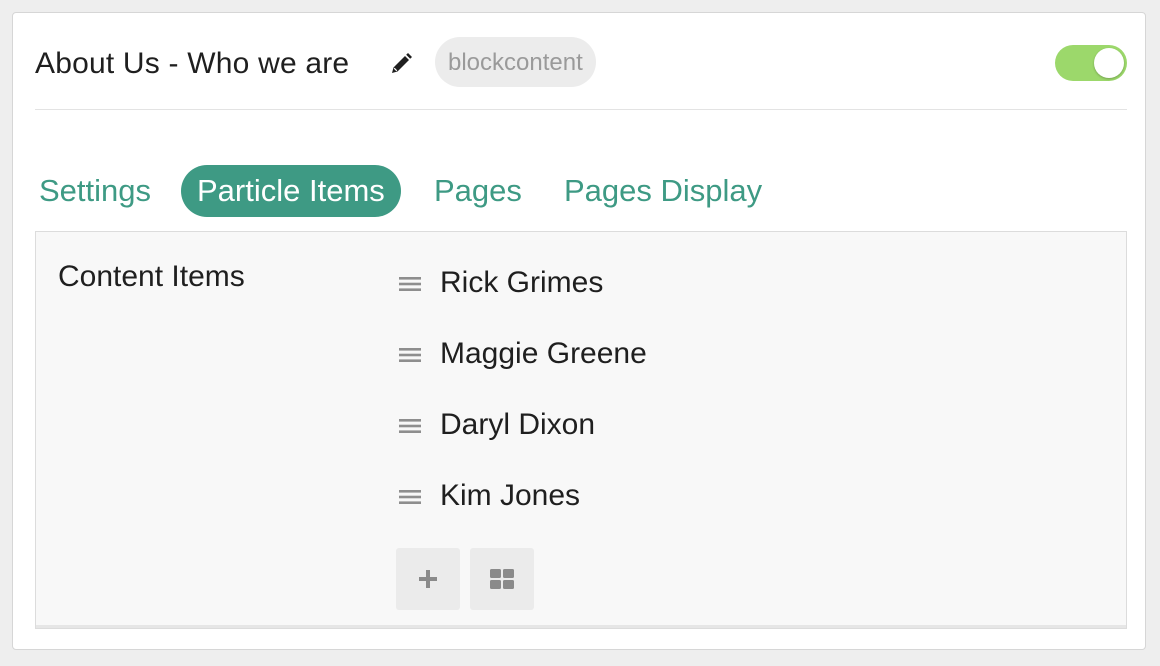 Image resolution: width=1160 pixels, height=666 pixels. I want to click on list-item: Rick Grimes, so click(522, 293).